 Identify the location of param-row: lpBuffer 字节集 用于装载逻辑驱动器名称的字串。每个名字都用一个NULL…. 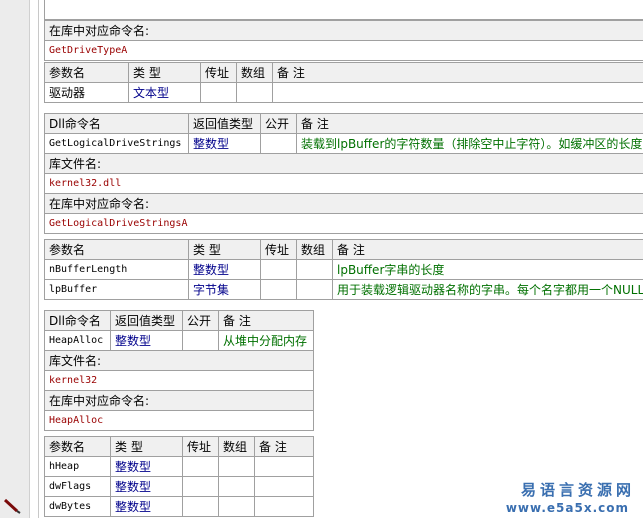
(343, 289).